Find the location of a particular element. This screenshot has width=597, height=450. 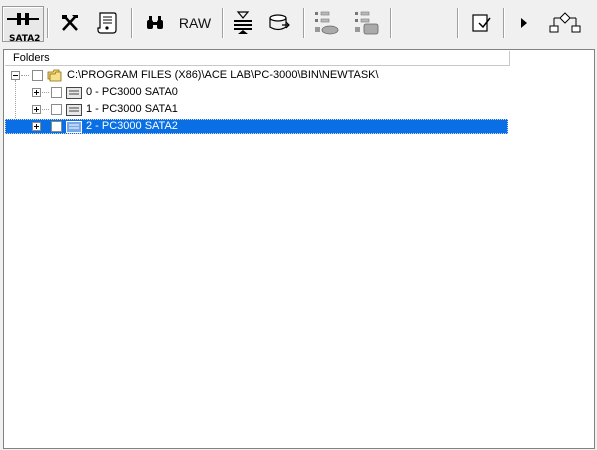

run-button is located at coordinates (524, 23).